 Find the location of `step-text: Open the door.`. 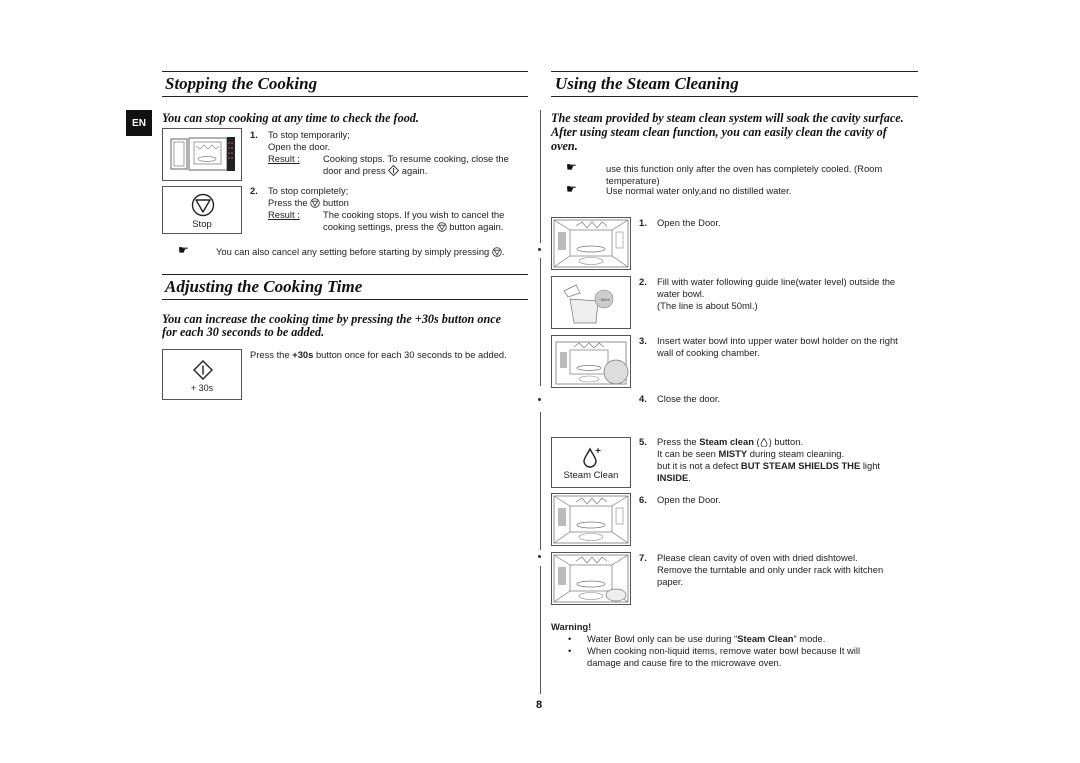

step-text: Open the door. is located at coordinates (299, 146).